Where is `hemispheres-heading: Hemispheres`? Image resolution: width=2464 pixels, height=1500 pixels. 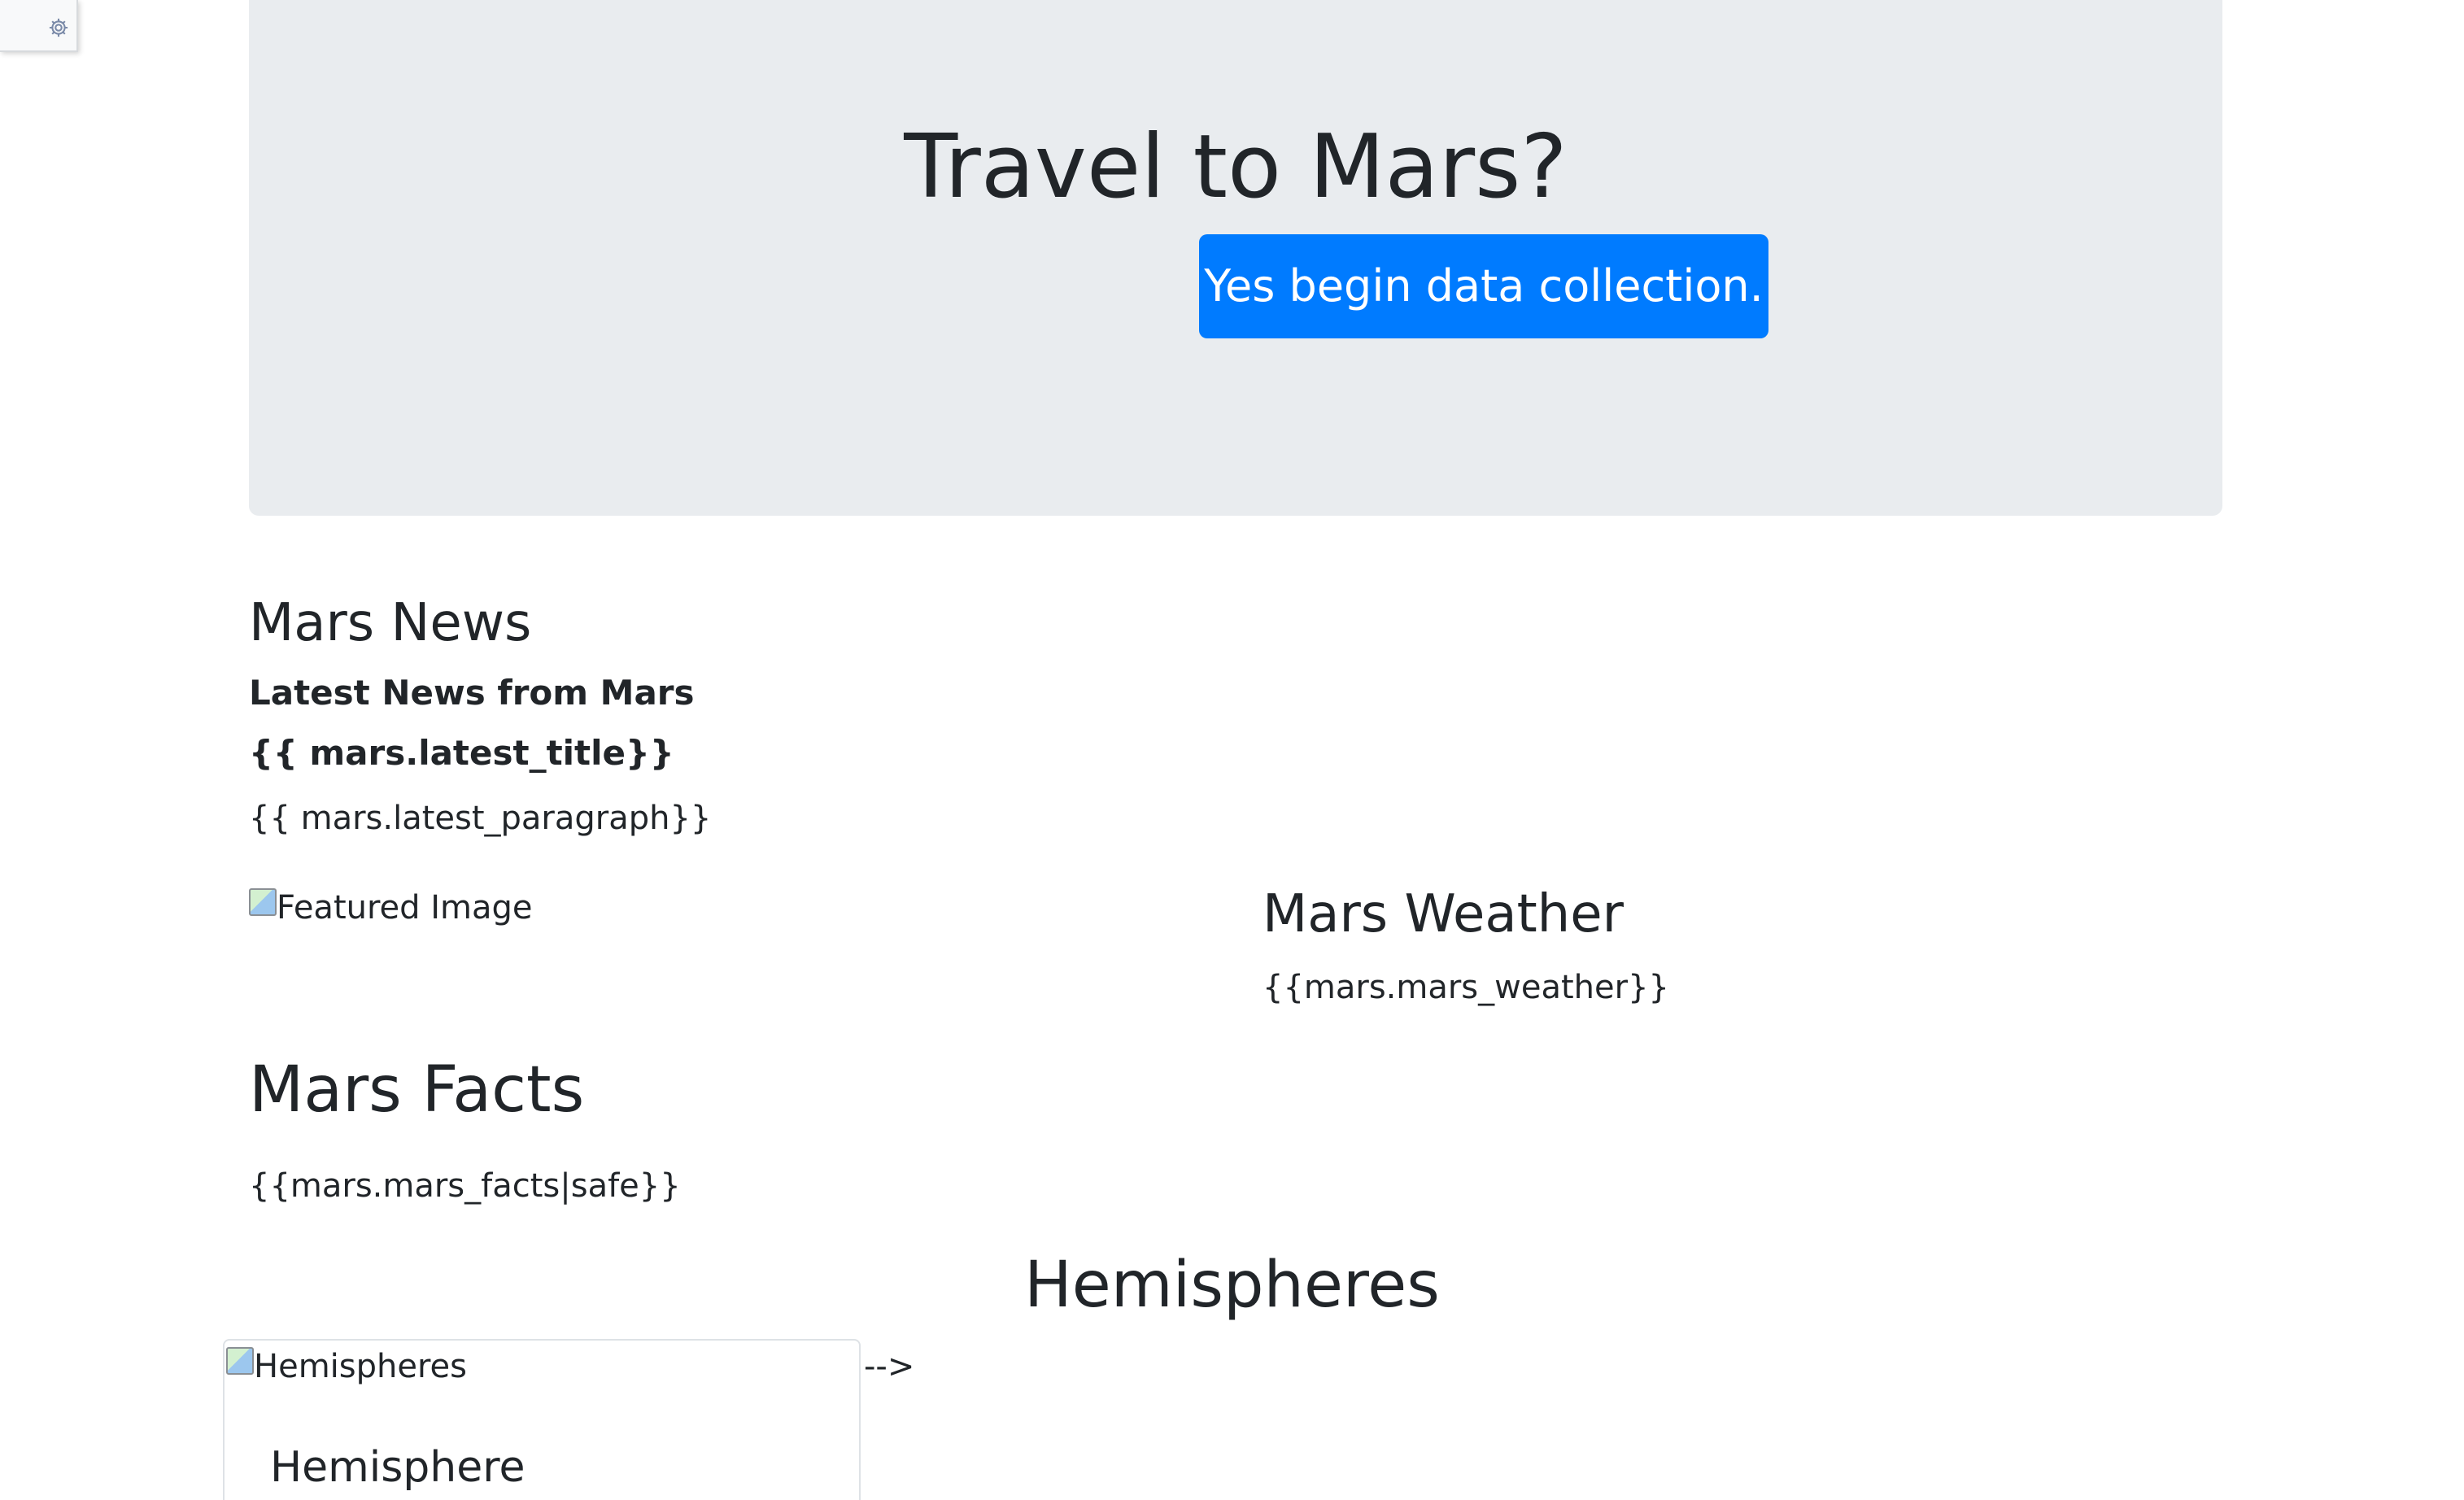
hemispheres-heading: Hemispheres is located at coordinates (1232, 1285).